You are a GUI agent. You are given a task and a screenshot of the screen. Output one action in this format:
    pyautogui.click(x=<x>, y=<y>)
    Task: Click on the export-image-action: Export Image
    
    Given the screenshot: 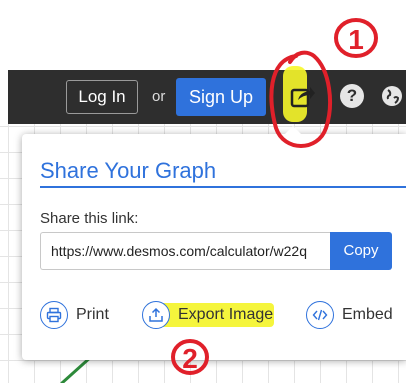 What is the action you would take?
    pyautogui.click(x=207, y=315)
    